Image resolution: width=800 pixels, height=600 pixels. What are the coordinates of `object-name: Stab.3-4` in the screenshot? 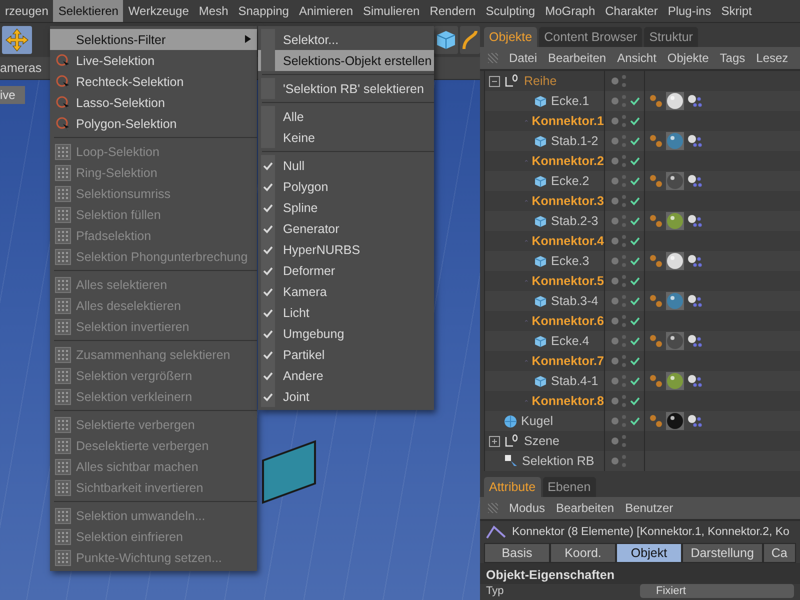 It's located at (574, 301).